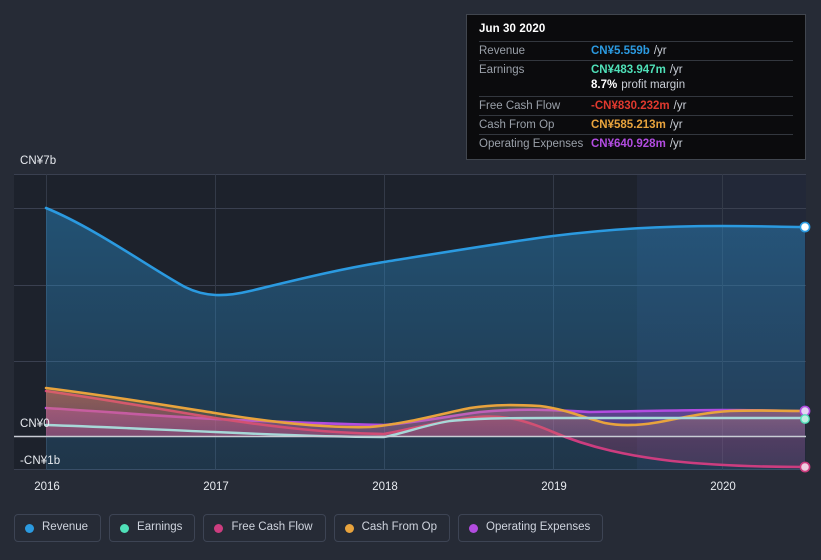 The height and width of the screenshot is (560, 821). I want to click on revenue-color-dot-icon, so click(29, 528).